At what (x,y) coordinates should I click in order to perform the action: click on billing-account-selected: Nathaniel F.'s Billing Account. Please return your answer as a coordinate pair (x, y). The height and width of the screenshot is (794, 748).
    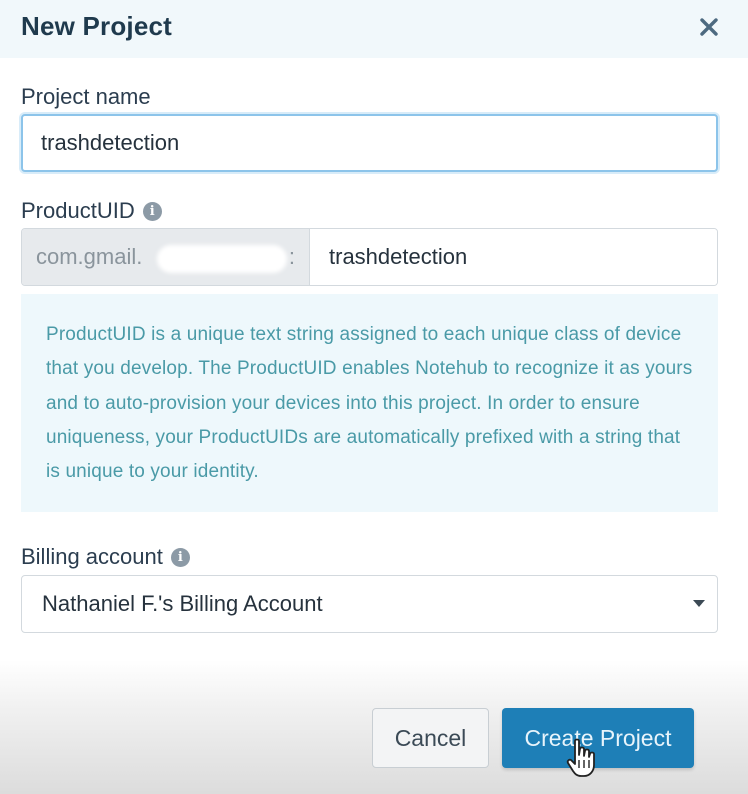
    Looking at the image, I should click on (182, 603).